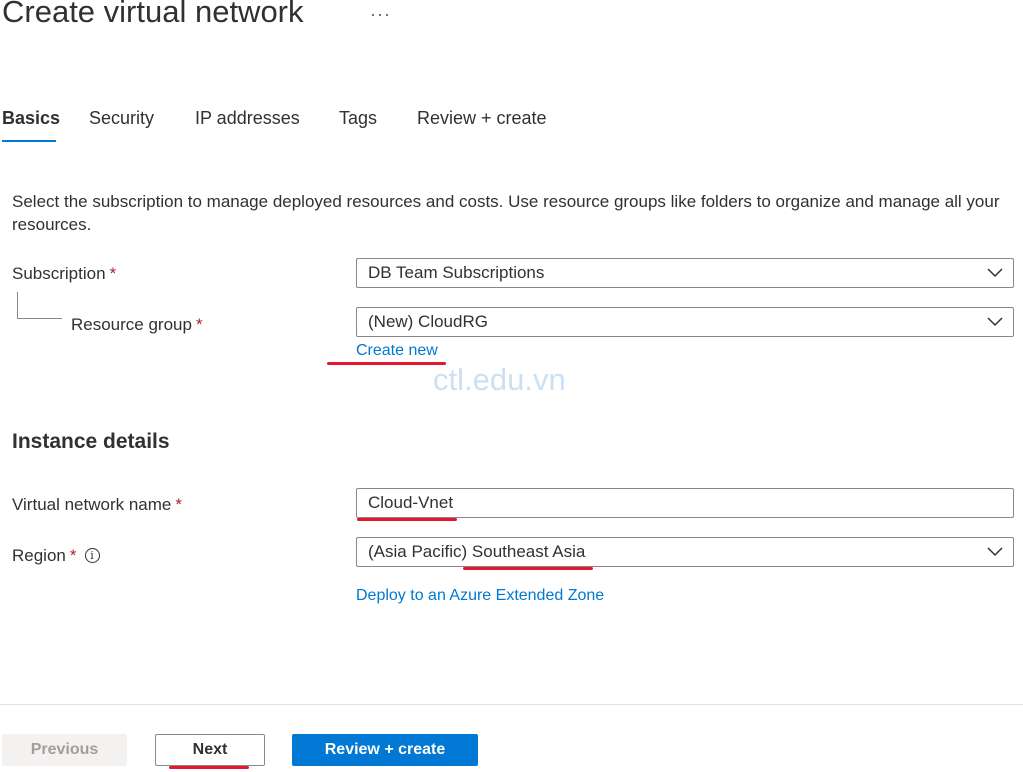 Image resolution: width=1023 pixels, height=772 pixels. I want to click on resource-group-dropdown: (New) CloudRG, so click(685, 322).